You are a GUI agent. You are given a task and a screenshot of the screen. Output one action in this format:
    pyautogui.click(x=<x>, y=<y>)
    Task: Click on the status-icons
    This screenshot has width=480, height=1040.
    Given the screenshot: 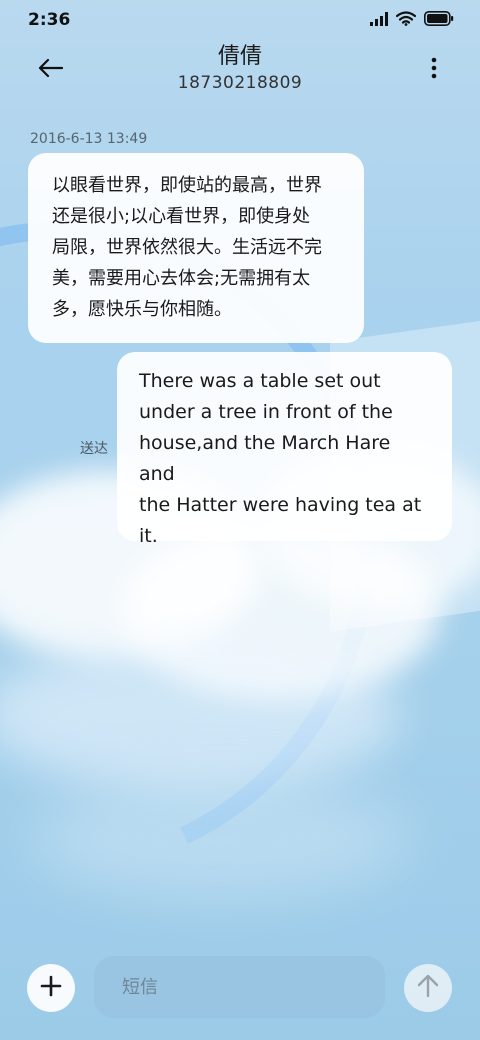 What is the action you would take?
    pyautogui.click(x=412, y=20)
    